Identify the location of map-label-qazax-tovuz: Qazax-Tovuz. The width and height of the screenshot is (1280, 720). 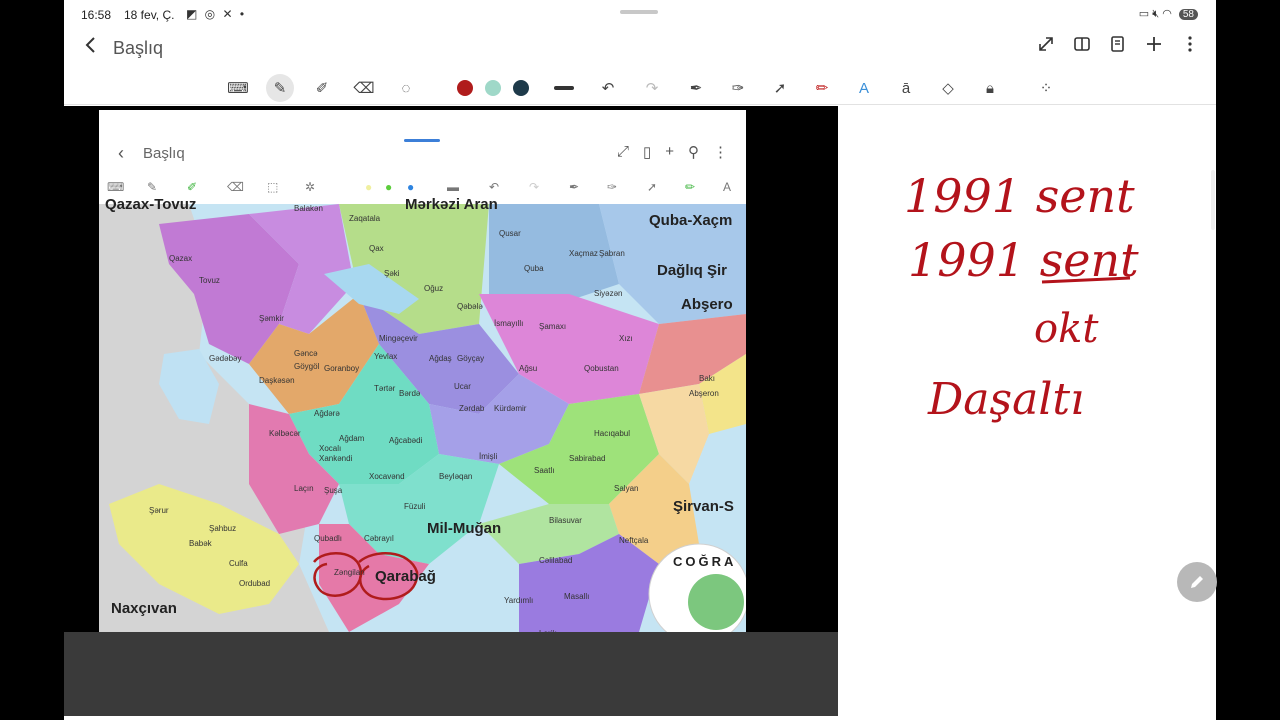
(151, 204).